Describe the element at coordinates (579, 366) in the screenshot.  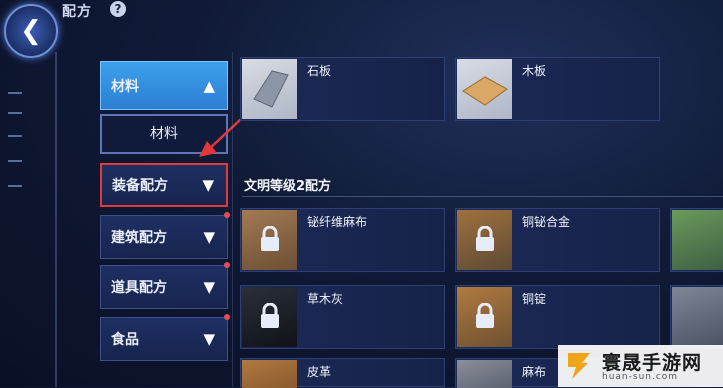
I see `watermark-logo-icon` at that location.